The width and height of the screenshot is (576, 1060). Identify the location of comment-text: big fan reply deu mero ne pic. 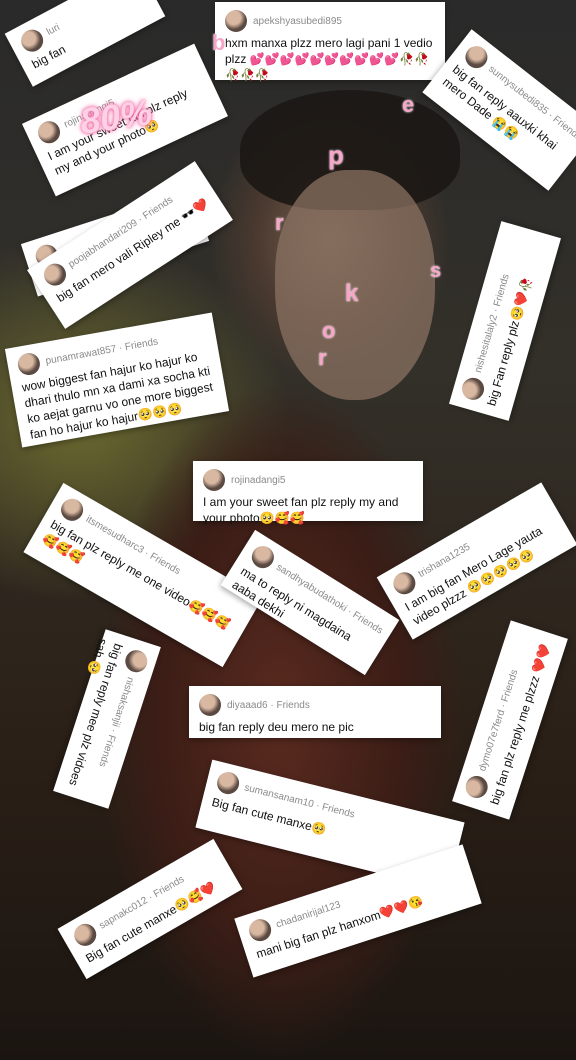
(276, 727).